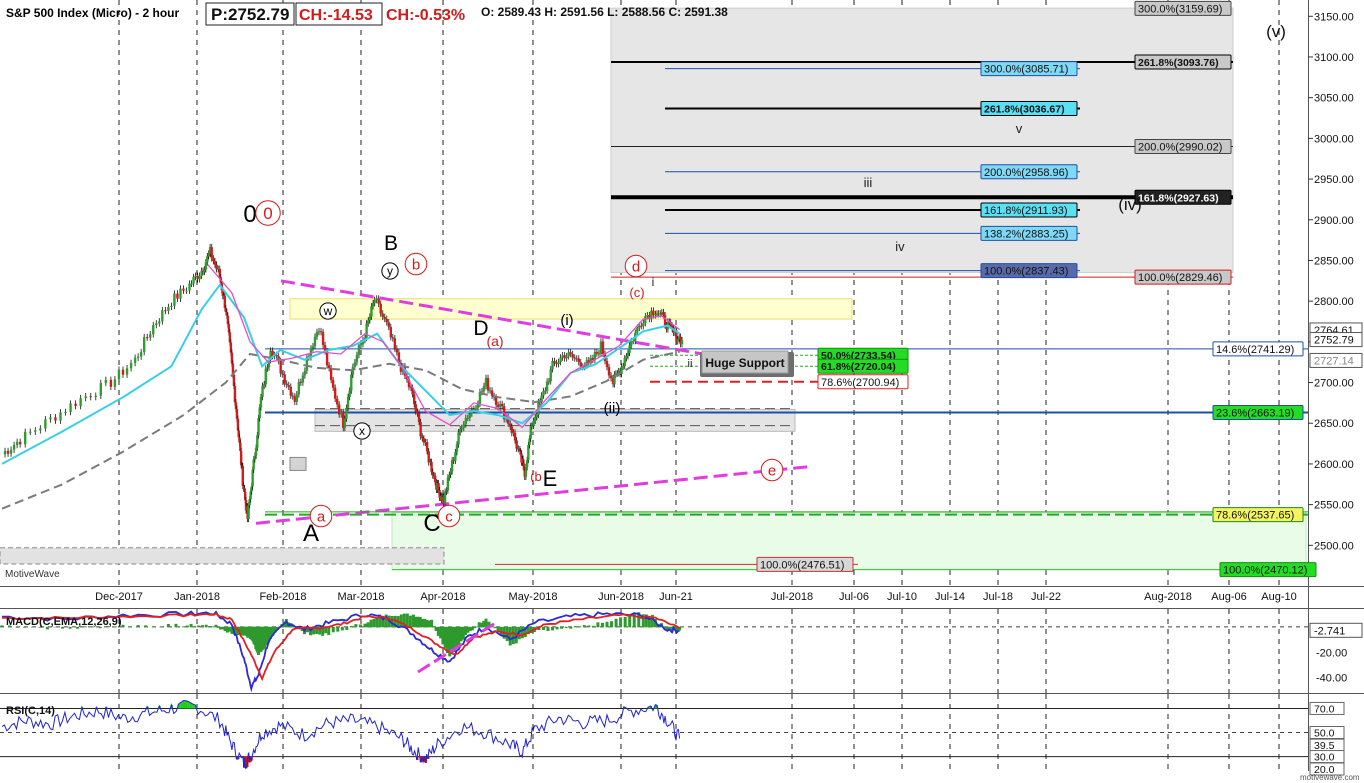 Image resolution: width=1364 pixels, height=783 pixels. What do you see at coordinates (442, 597) in the screenshot?
I see `x-tick-label: Apr-2018` at bounding box center [442, 597].